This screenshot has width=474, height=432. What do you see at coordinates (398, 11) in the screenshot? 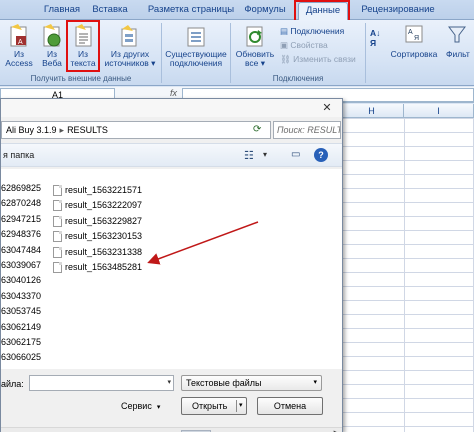
I see `tab-review: Рецензирование` at bounding box center [398, 11].